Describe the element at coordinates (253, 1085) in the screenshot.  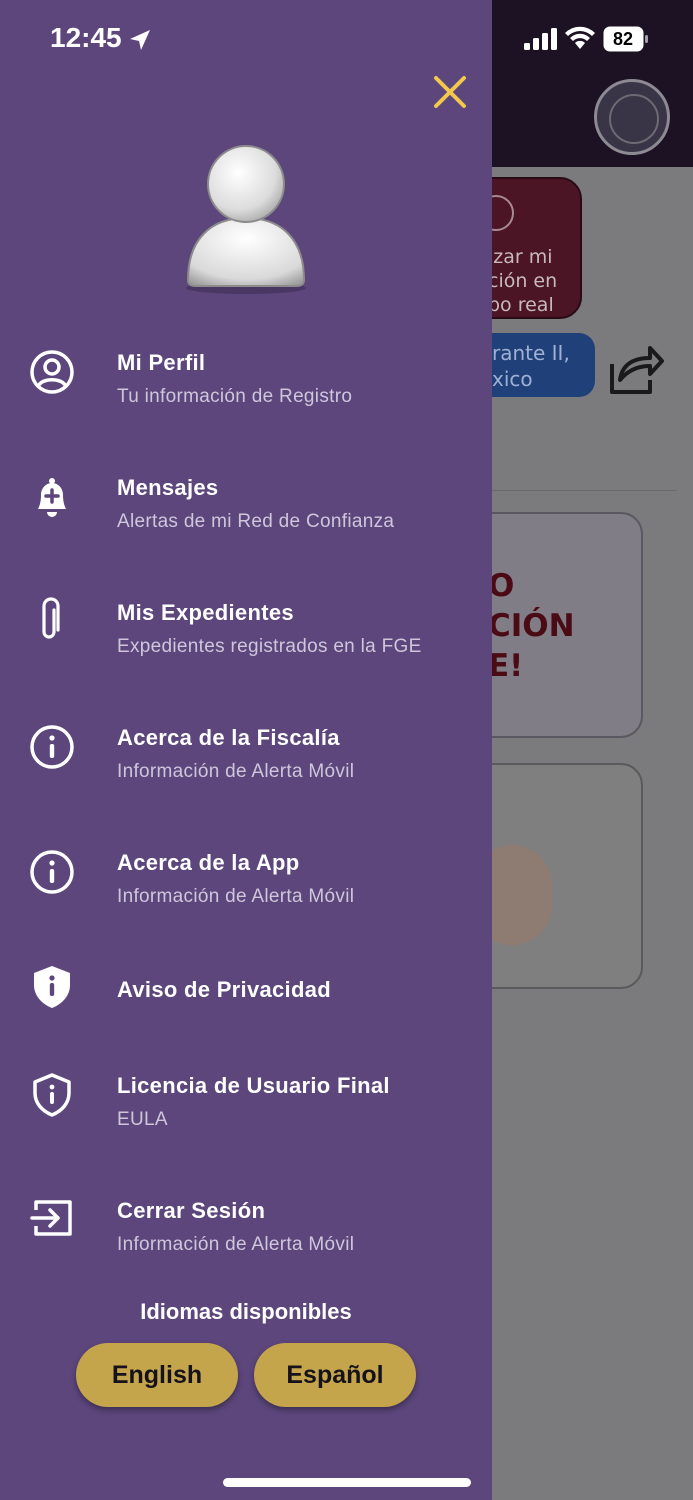
I see `menu-title: Licencia de Usuario Final` at that location.